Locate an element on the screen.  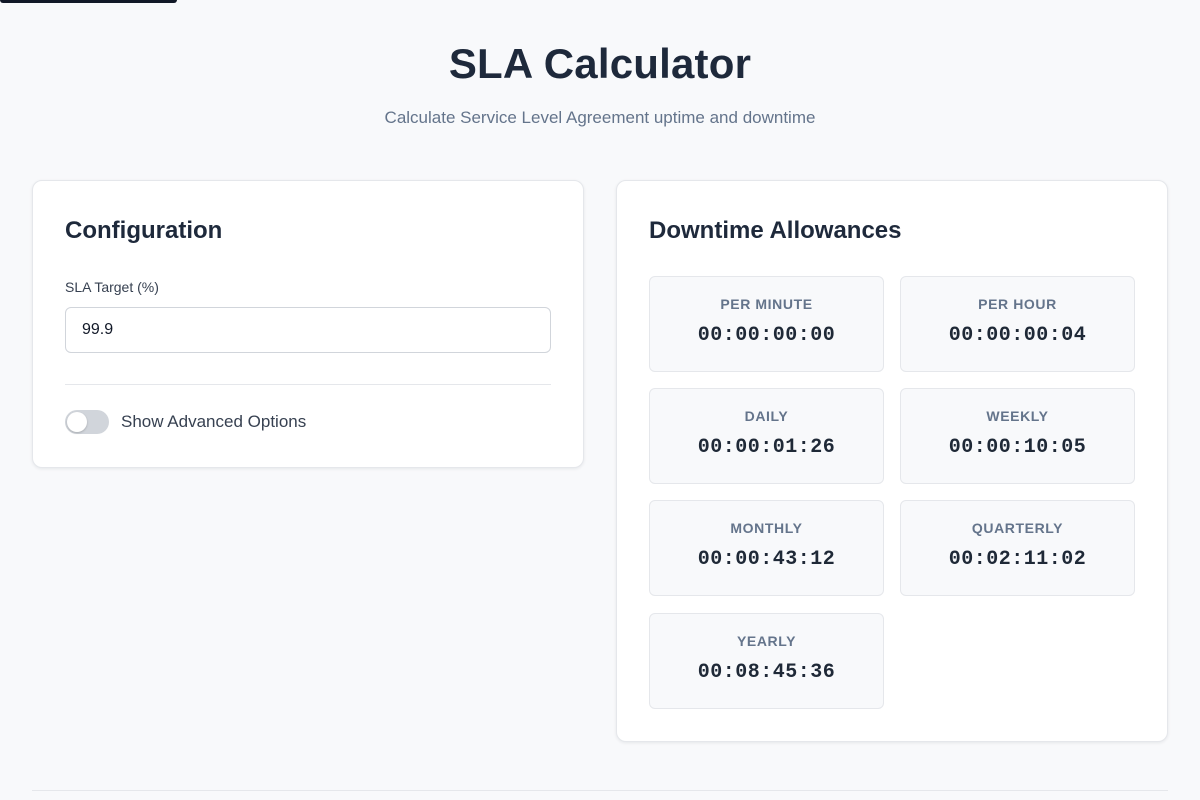
downtime-tile-per-minute: PER MINUTE 00:00:00:00 is located at coordinates (766, 324).